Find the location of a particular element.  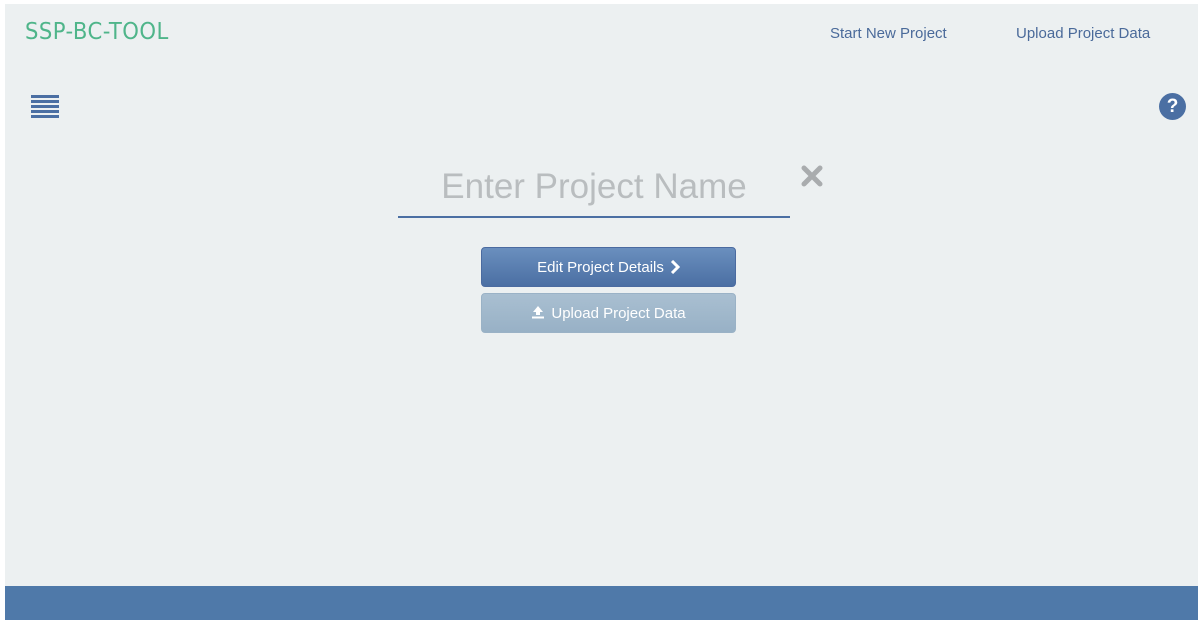

upload-project-data-label: Upload Project Data is located at coordinates (618, 313).